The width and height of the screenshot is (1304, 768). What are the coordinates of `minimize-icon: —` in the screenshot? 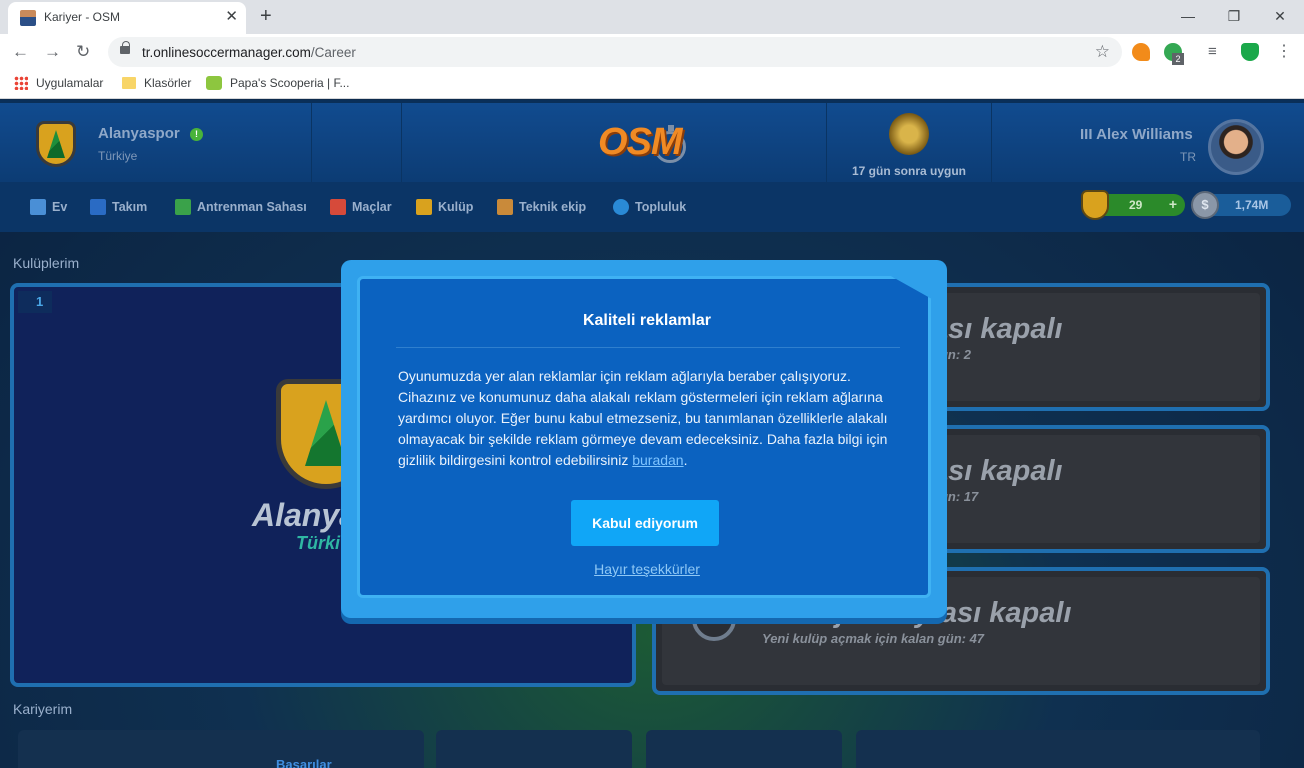 It's located at (1188, 16).